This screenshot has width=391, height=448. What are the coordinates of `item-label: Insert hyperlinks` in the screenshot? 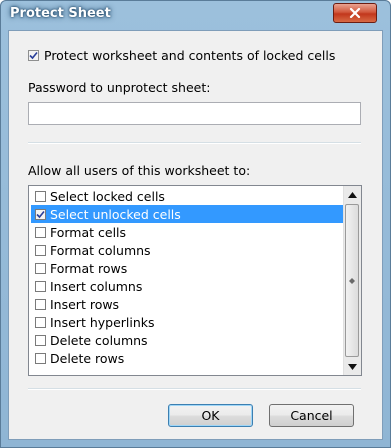 It's located at (102, 322).